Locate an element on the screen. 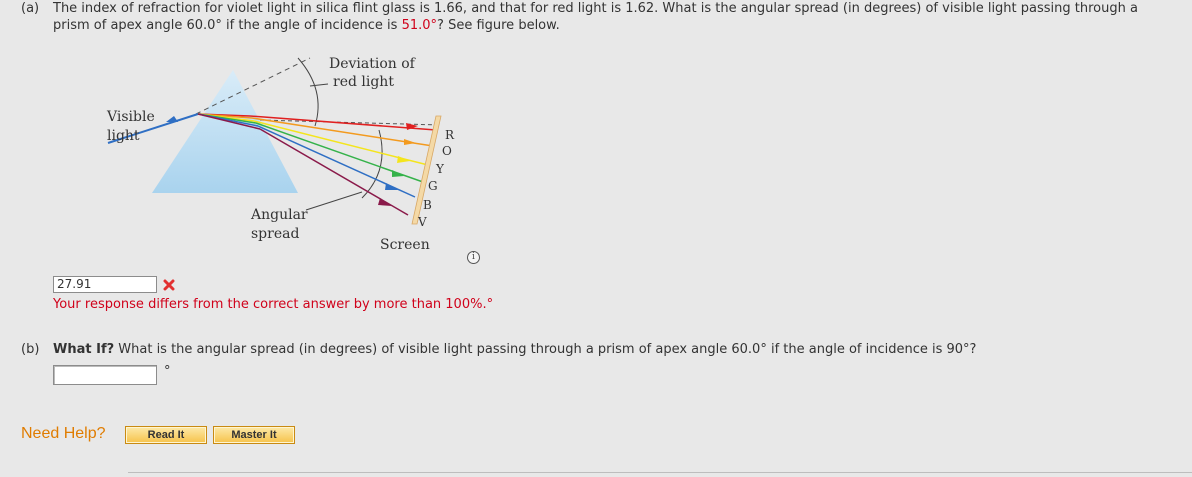 The width and height of the screenshot is (1192, 477). label-light: light is located at coordinates (123, 136).